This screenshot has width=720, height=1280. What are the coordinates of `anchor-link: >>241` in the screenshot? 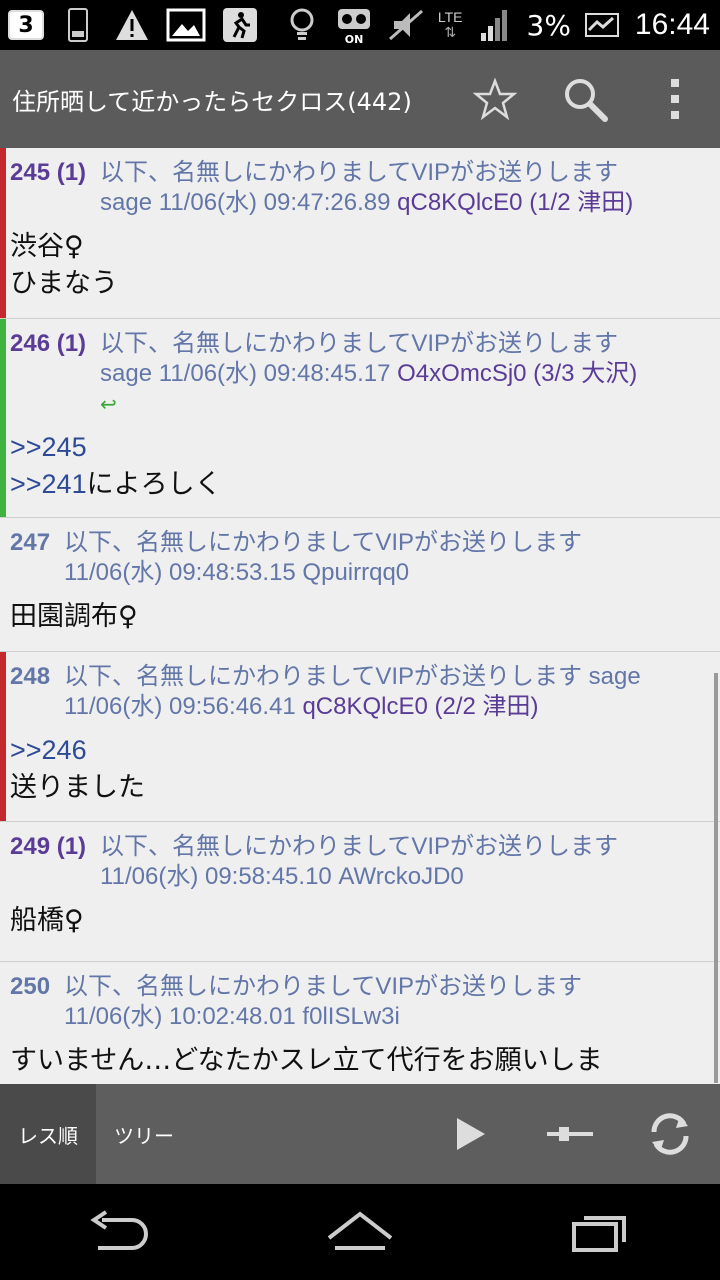 It's located at (48, 484).